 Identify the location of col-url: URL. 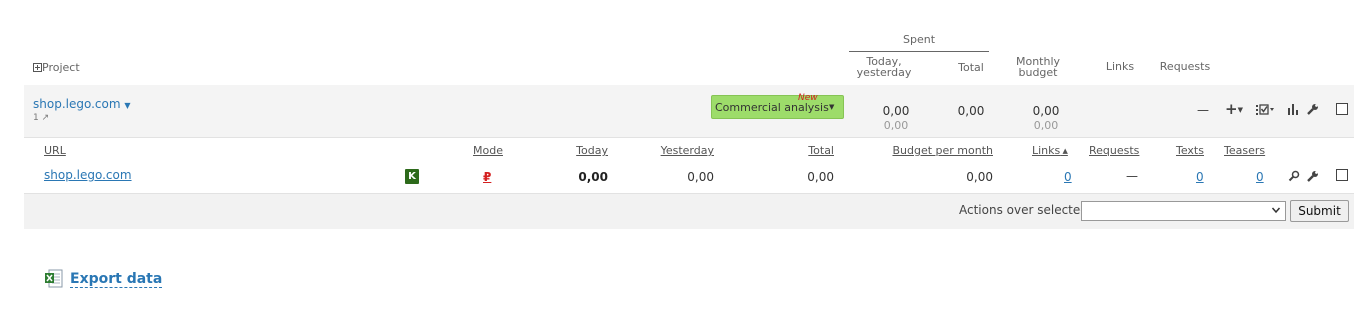
(55, 150).